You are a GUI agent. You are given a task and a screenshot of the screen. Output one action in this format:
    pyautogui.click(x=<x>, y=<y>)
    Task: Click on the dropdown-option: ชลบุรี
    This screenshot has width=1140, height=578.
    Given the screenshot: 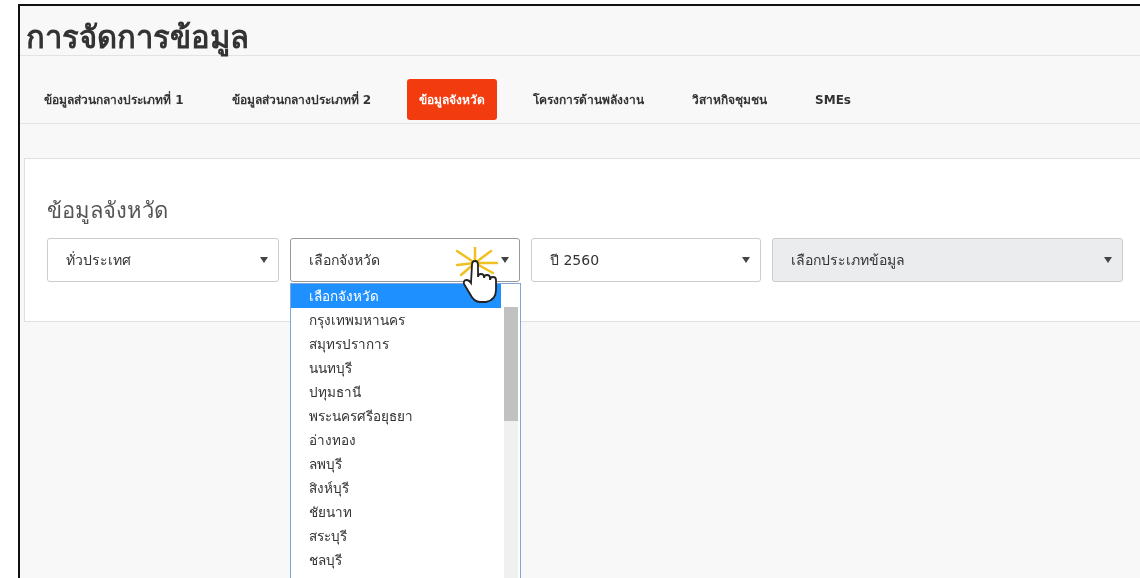 What is the action you would take?
    pyautogui.click(x=396, y=560)
    